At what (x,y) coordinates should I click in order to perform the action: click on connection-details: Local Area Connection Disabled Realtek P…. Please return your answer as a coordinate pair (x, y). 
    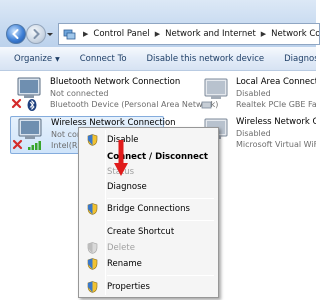
    Looking at the image, I should click on (276, 93).